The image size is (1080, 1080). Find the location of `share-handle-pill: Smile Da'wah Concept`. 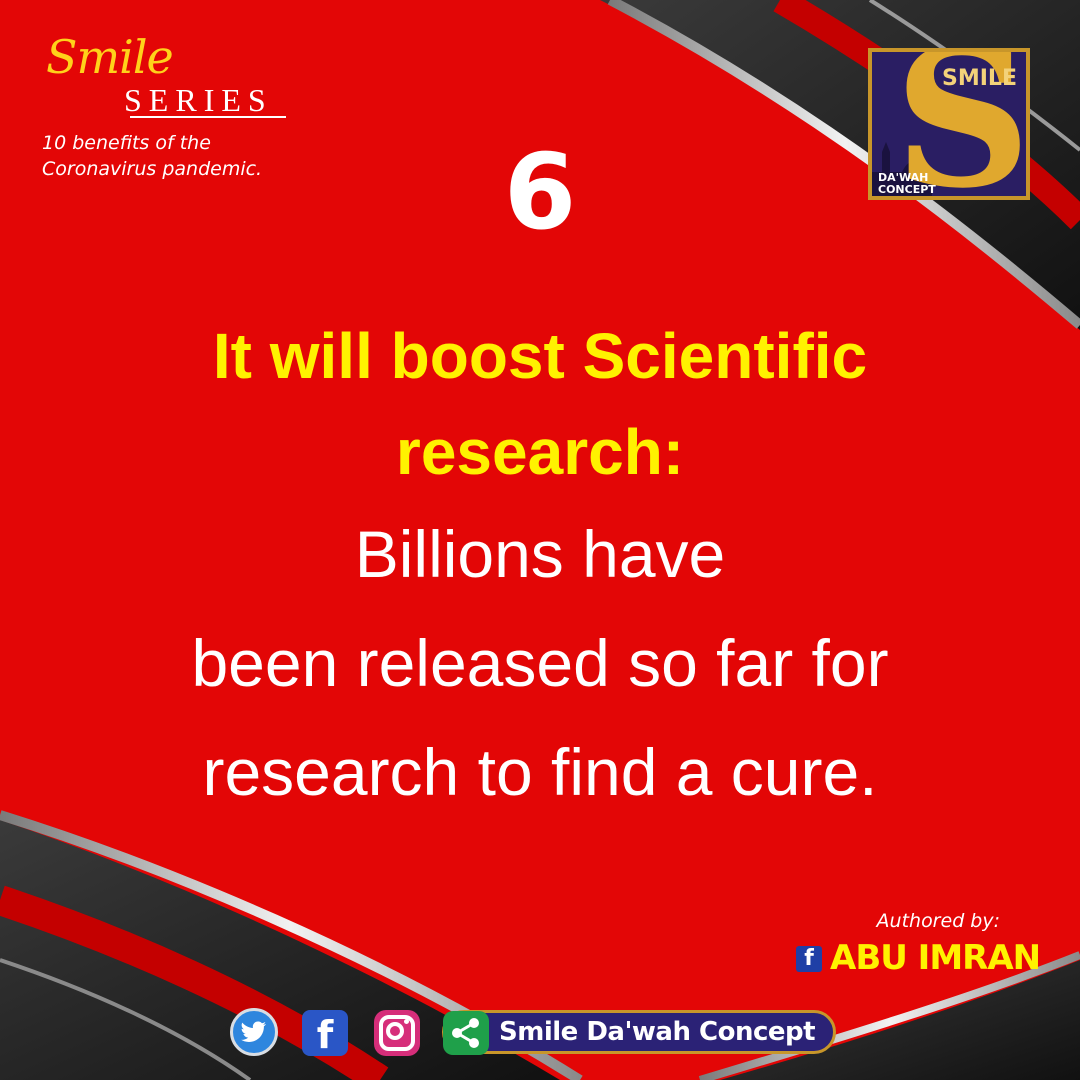

share-handle-pill: Smile Da'wah Concept is located at coordinates (639, 1032).